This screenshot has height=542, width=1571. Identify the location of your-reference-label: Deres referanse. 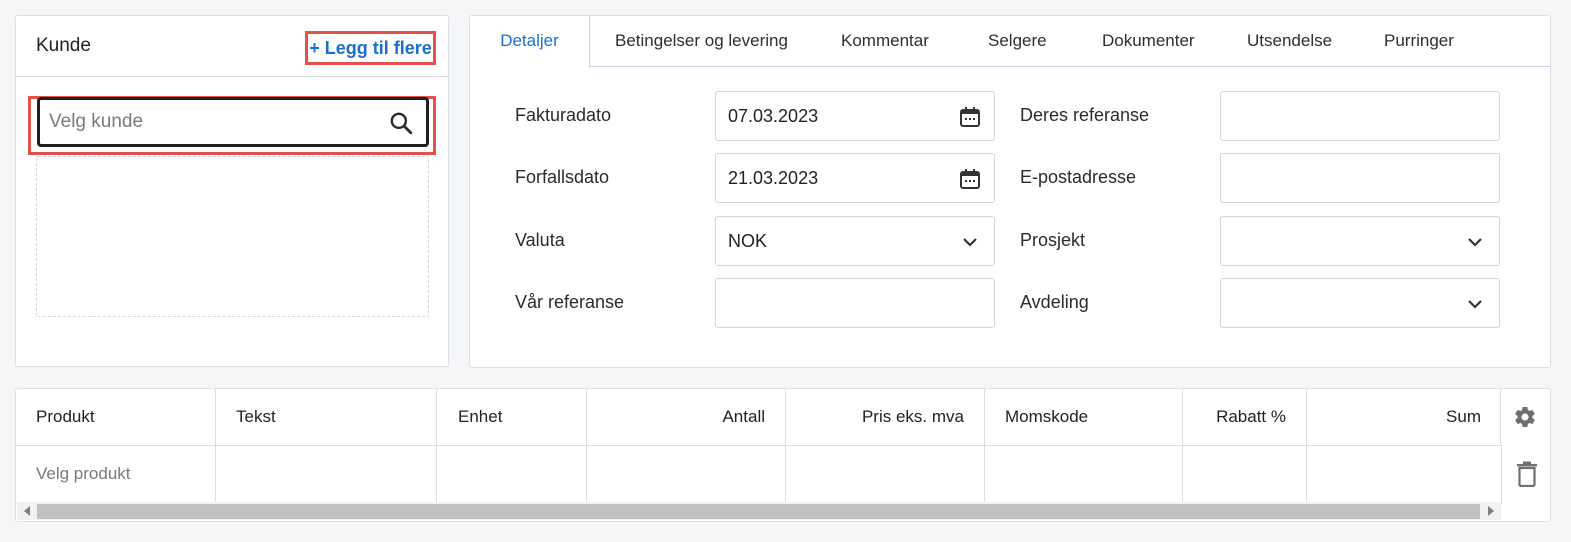
(1085, 115).